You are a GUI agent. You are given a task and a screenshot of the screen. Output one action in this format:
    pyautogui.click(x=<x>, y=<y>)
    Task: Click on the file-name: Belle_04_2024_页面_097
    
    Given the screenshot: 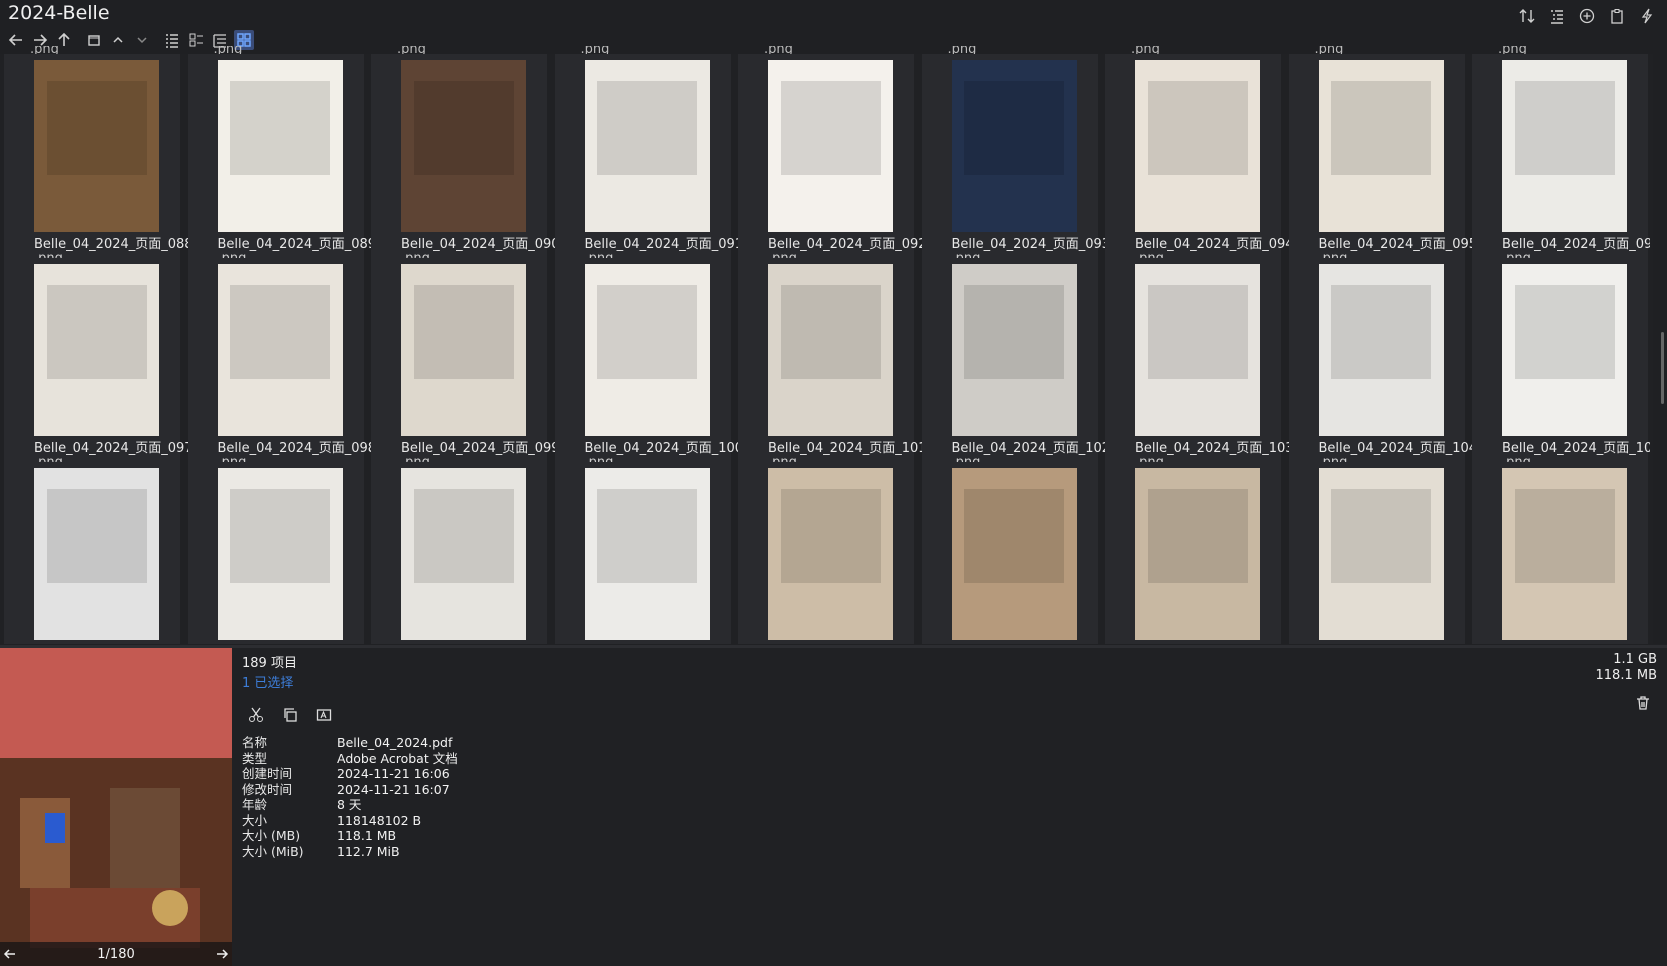 What is the action you would take?
    pyautogui.click(x=113, y=448)
    